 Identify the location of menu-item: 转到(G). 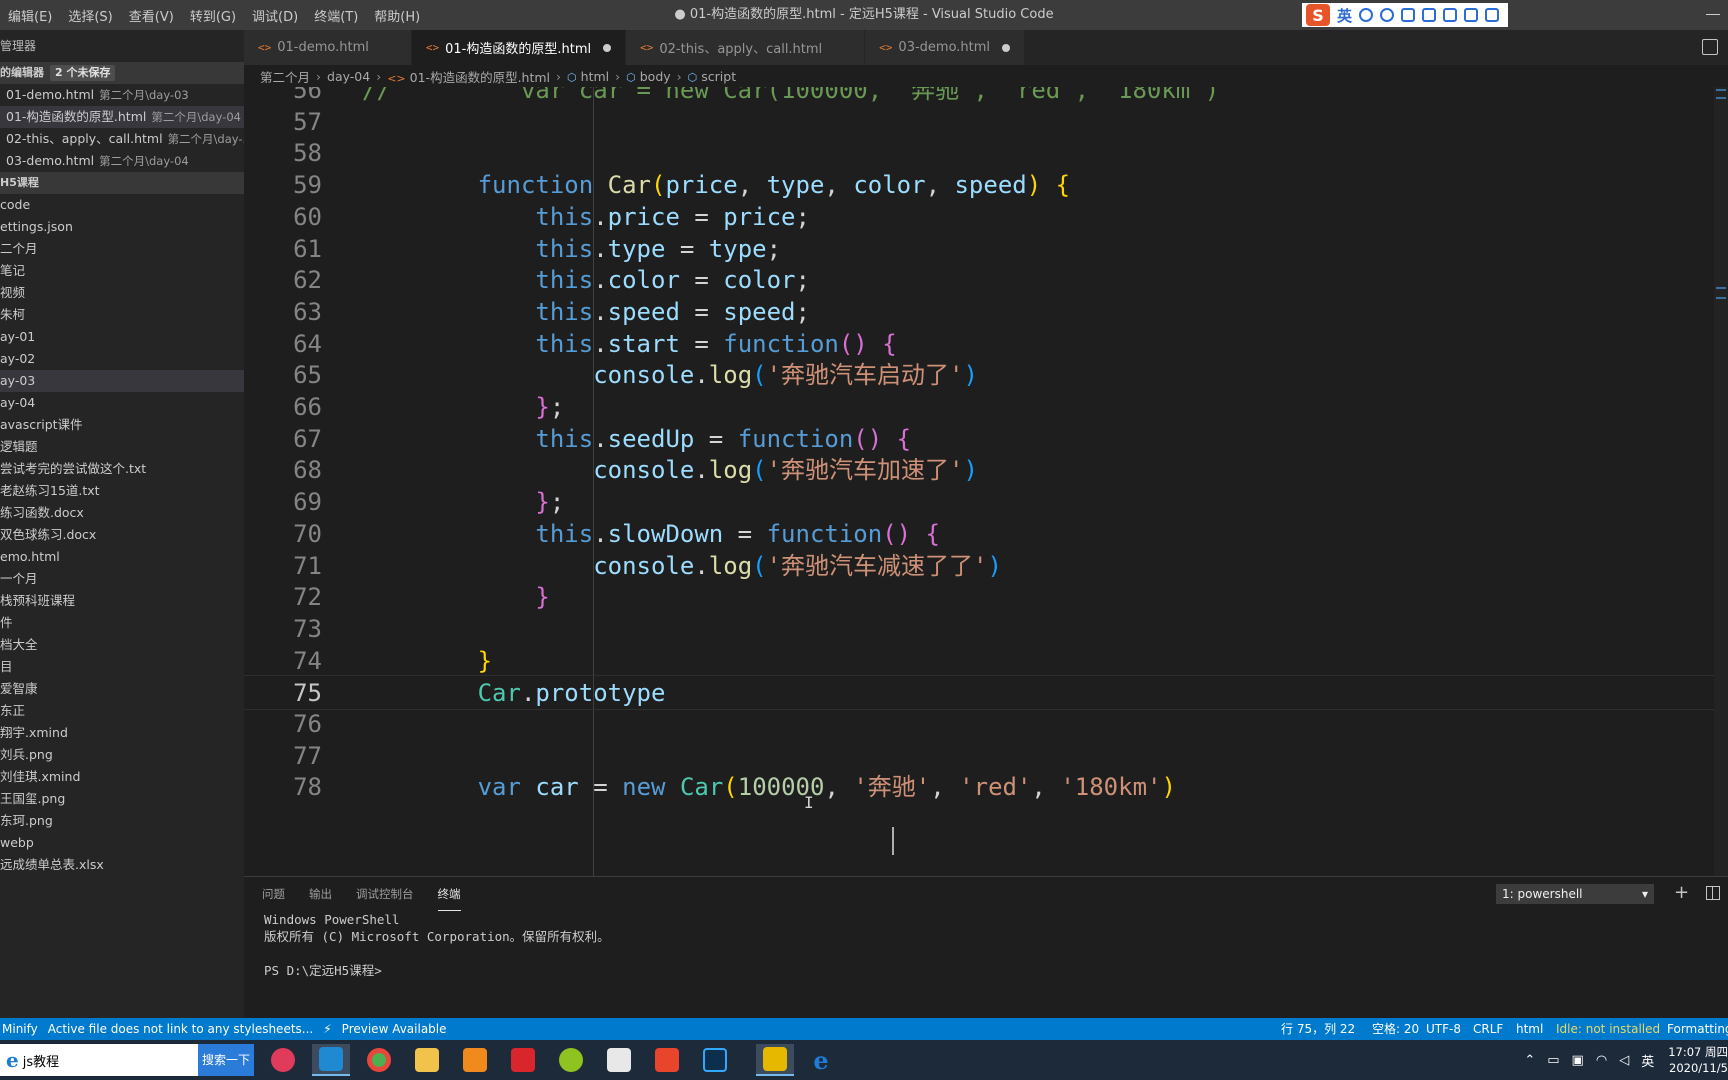
(213, 15).